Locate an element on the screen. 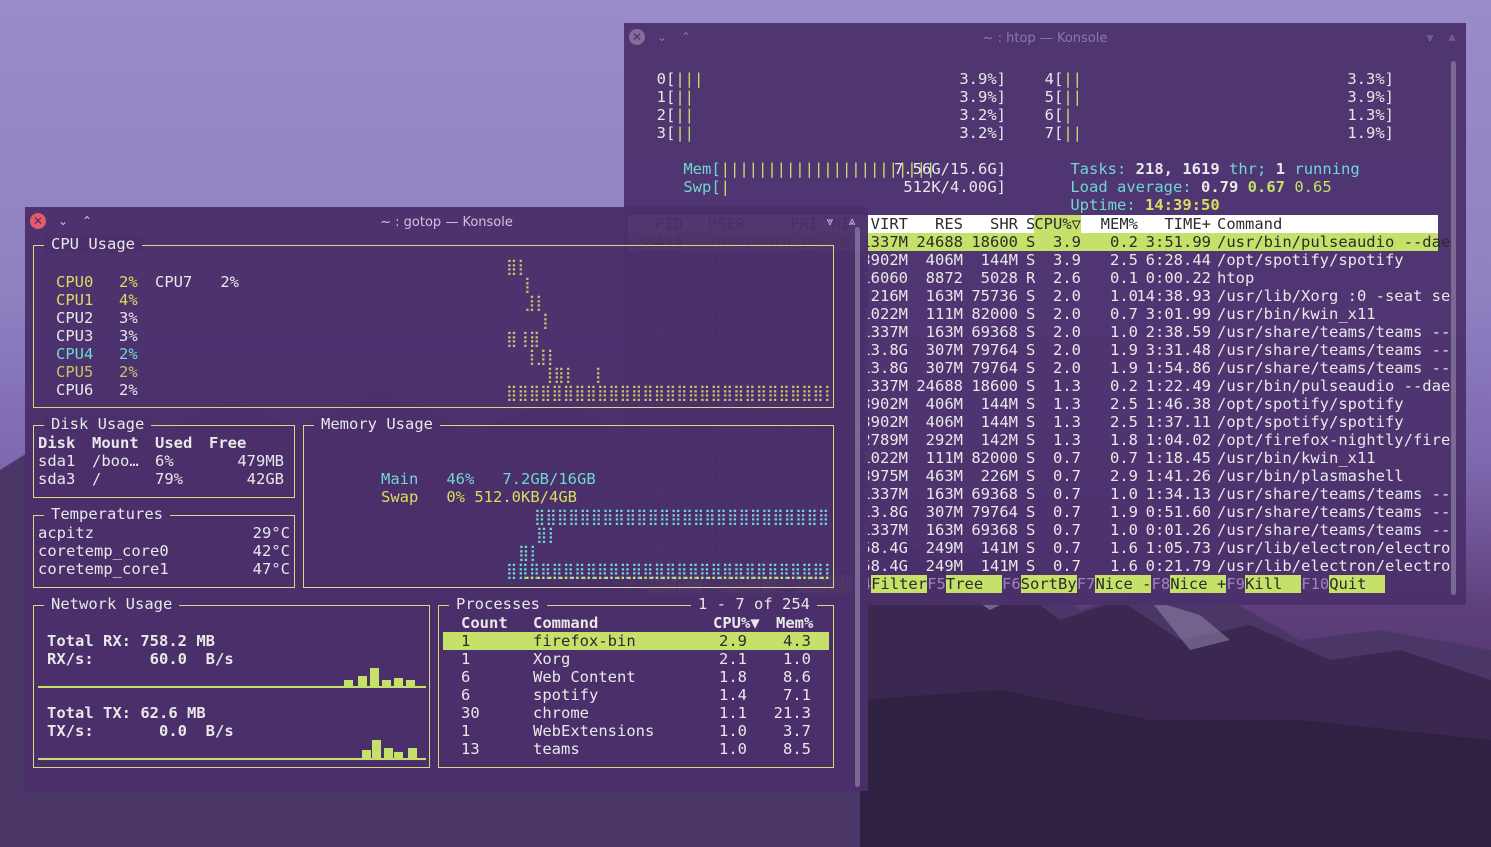  cell-cmd: /usr/bin/pulseaudio --dae is located at coordinates (1334, 242).